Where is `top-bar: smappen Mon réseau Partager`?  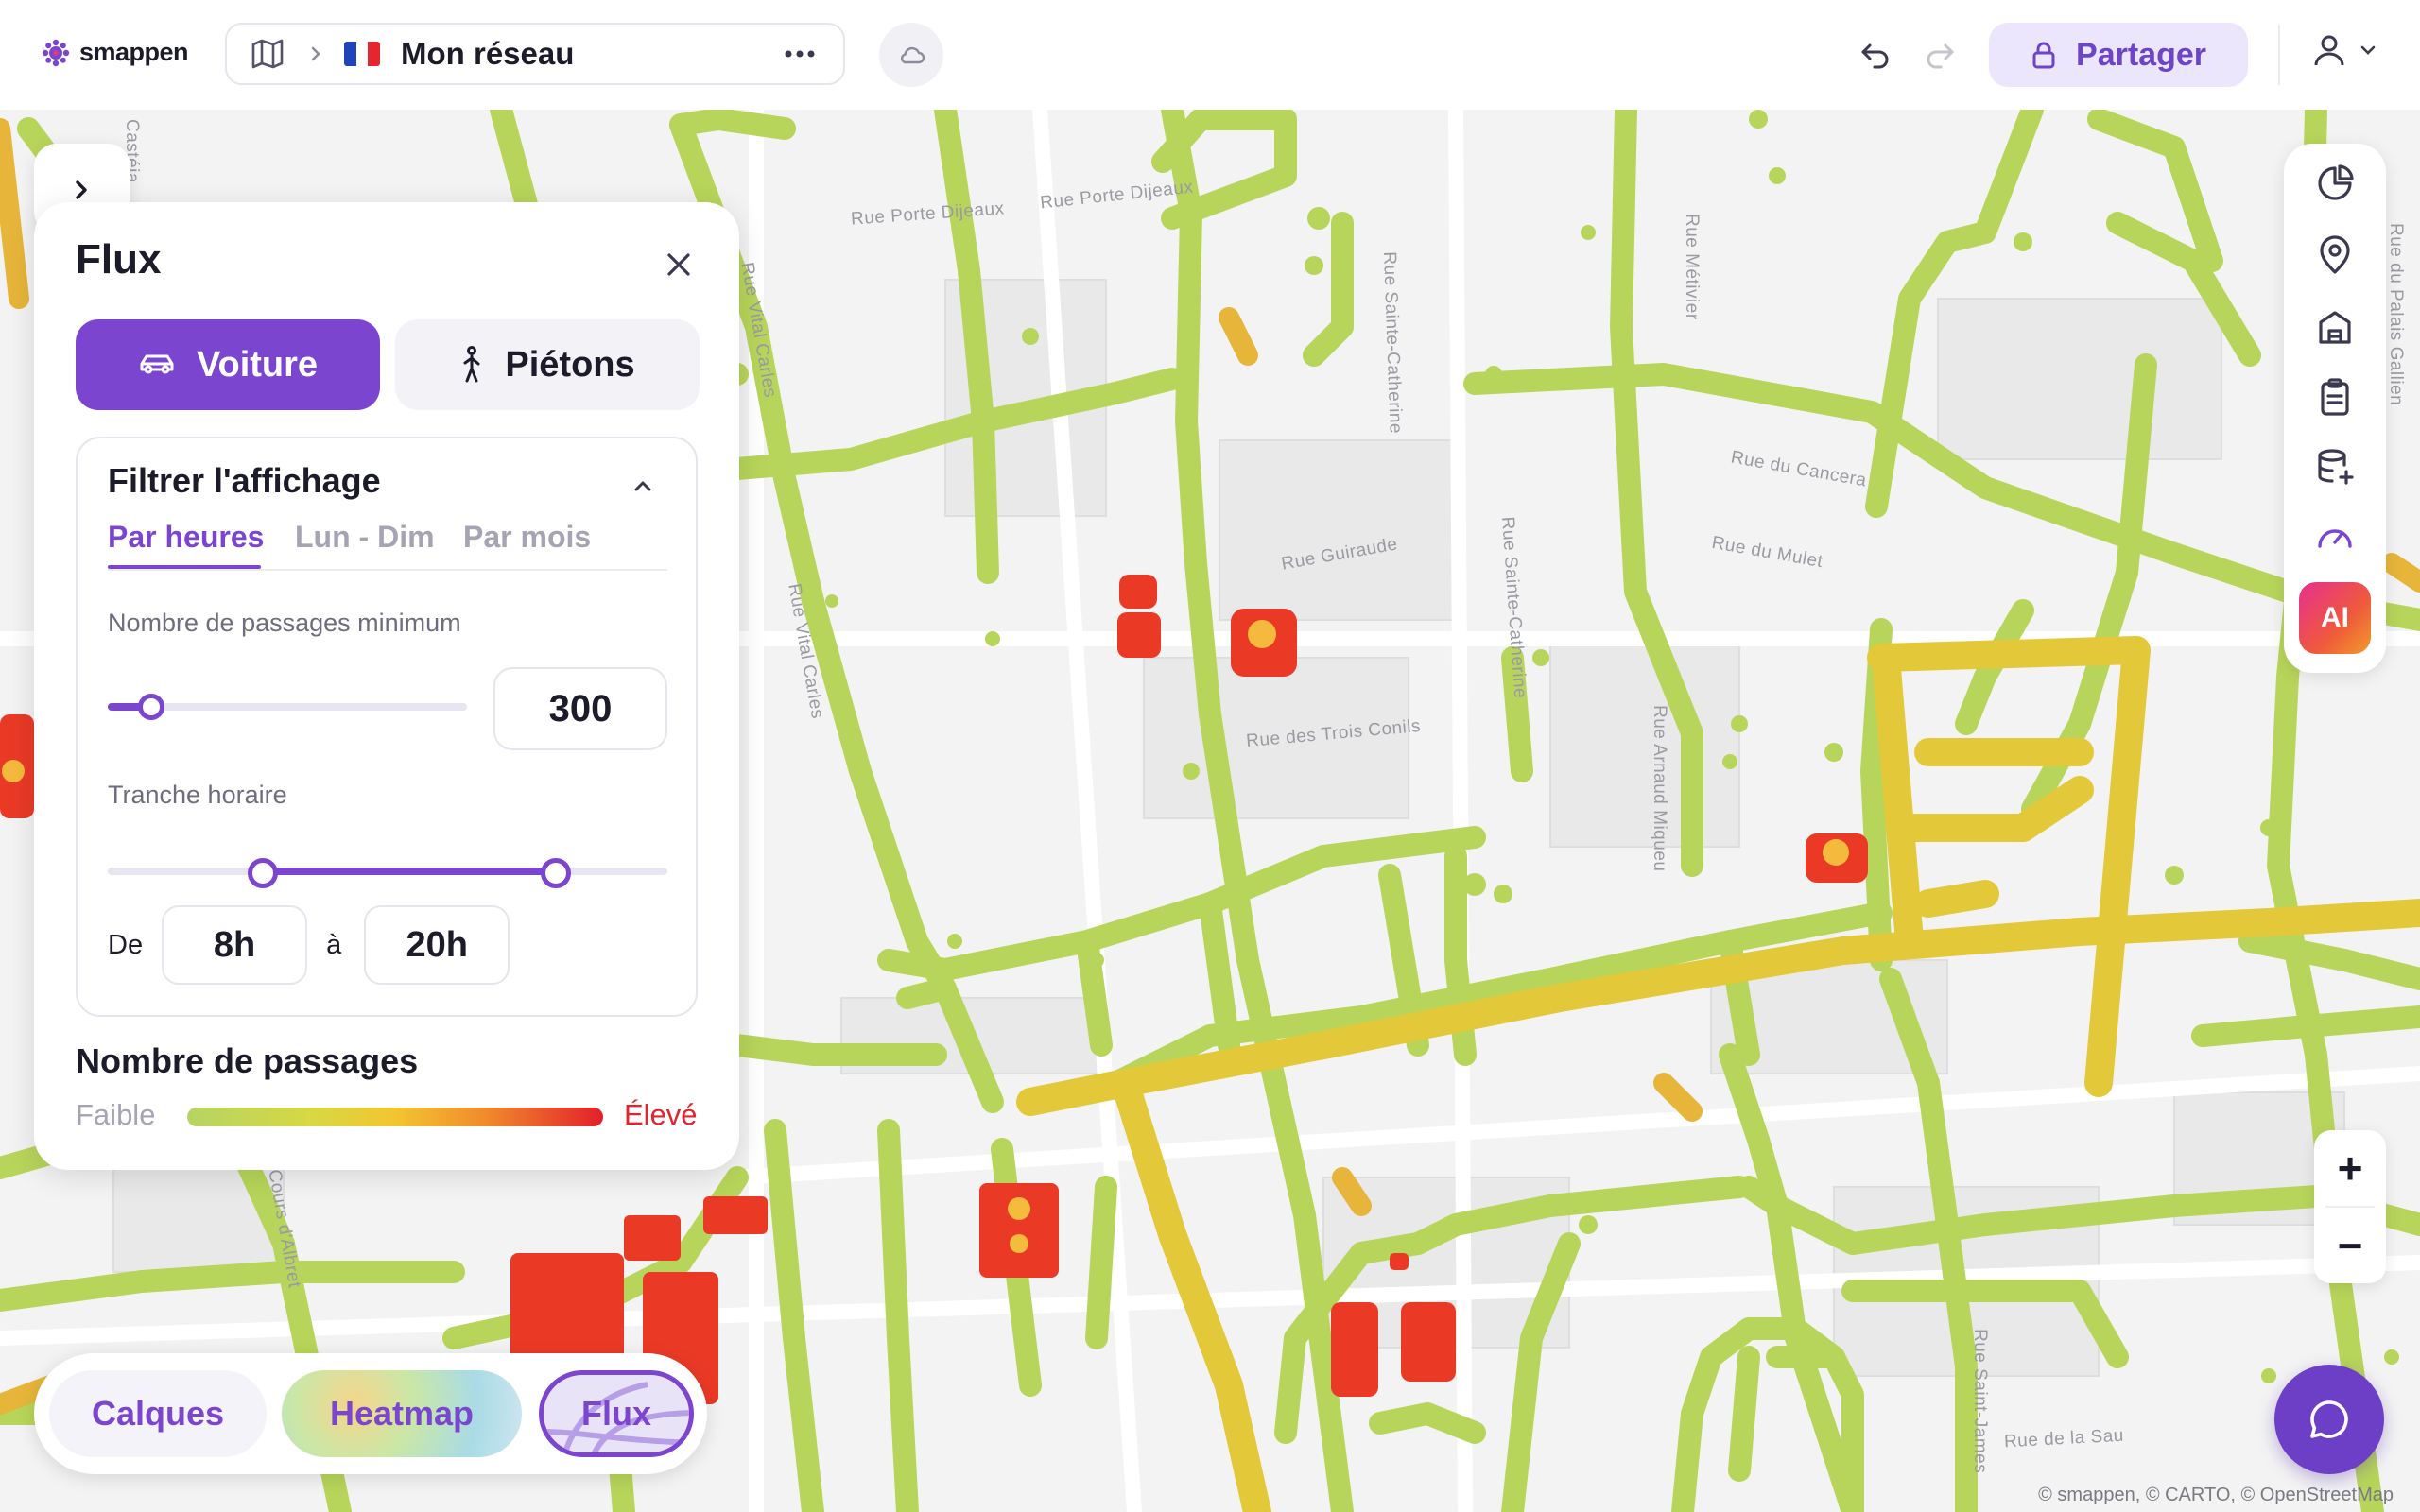 top-bar: smappen Mon réseau Partager is located at coordinates (1210, 55).